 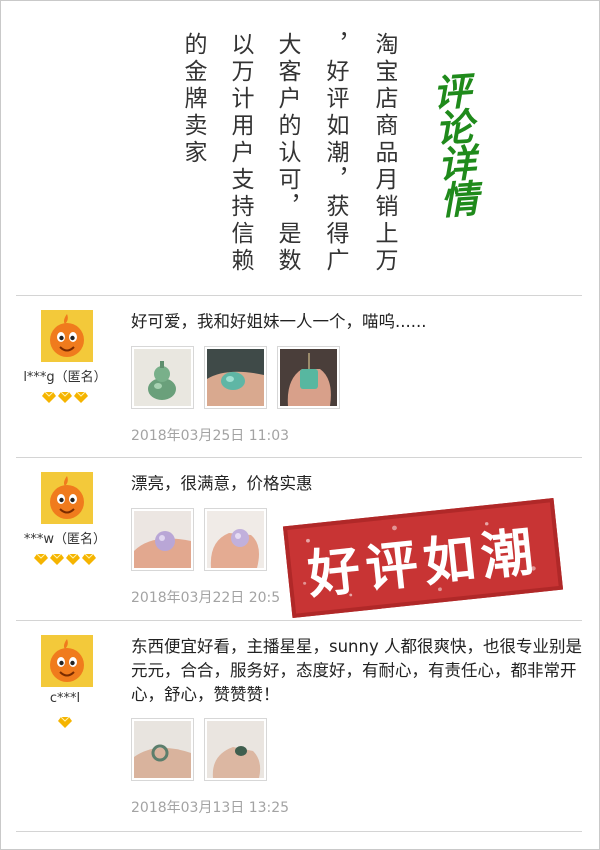 What do you see at coordinates (299, 831) in the screenshot?
I see `divider` at bounding box center [299, 831].